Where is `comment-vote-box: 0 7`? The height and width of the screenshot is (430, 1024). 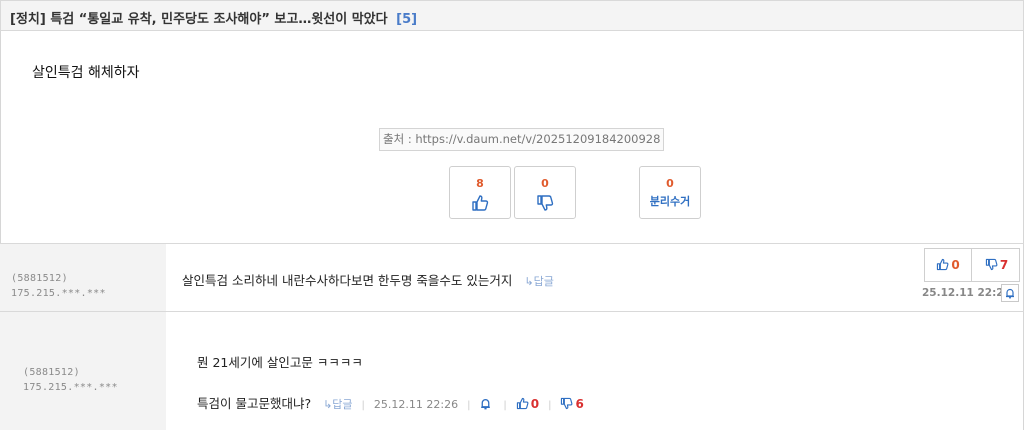
comment-vote-box: 0 7 is located at coordinates (972, 265).